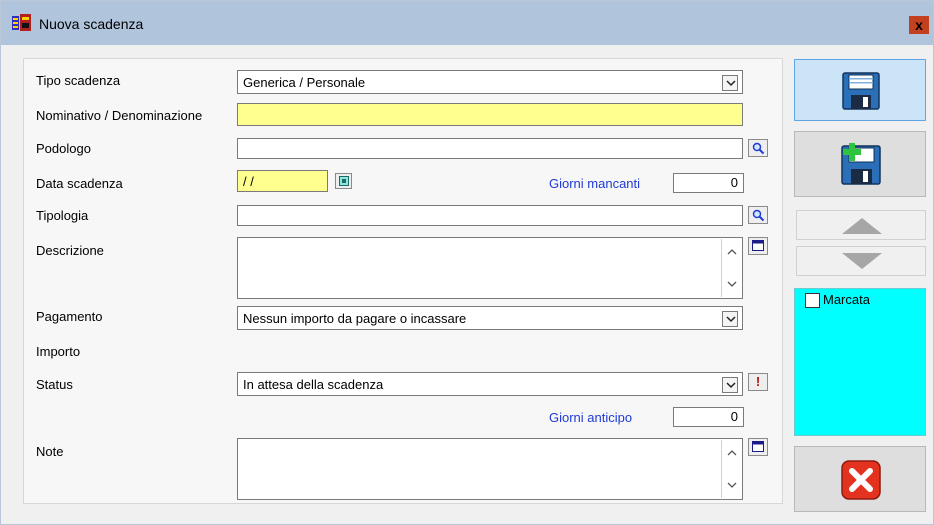  Describe the element at coordinates (708, 183) in the screenshot. I see `giorni-mancanti-field: 0` at that location.